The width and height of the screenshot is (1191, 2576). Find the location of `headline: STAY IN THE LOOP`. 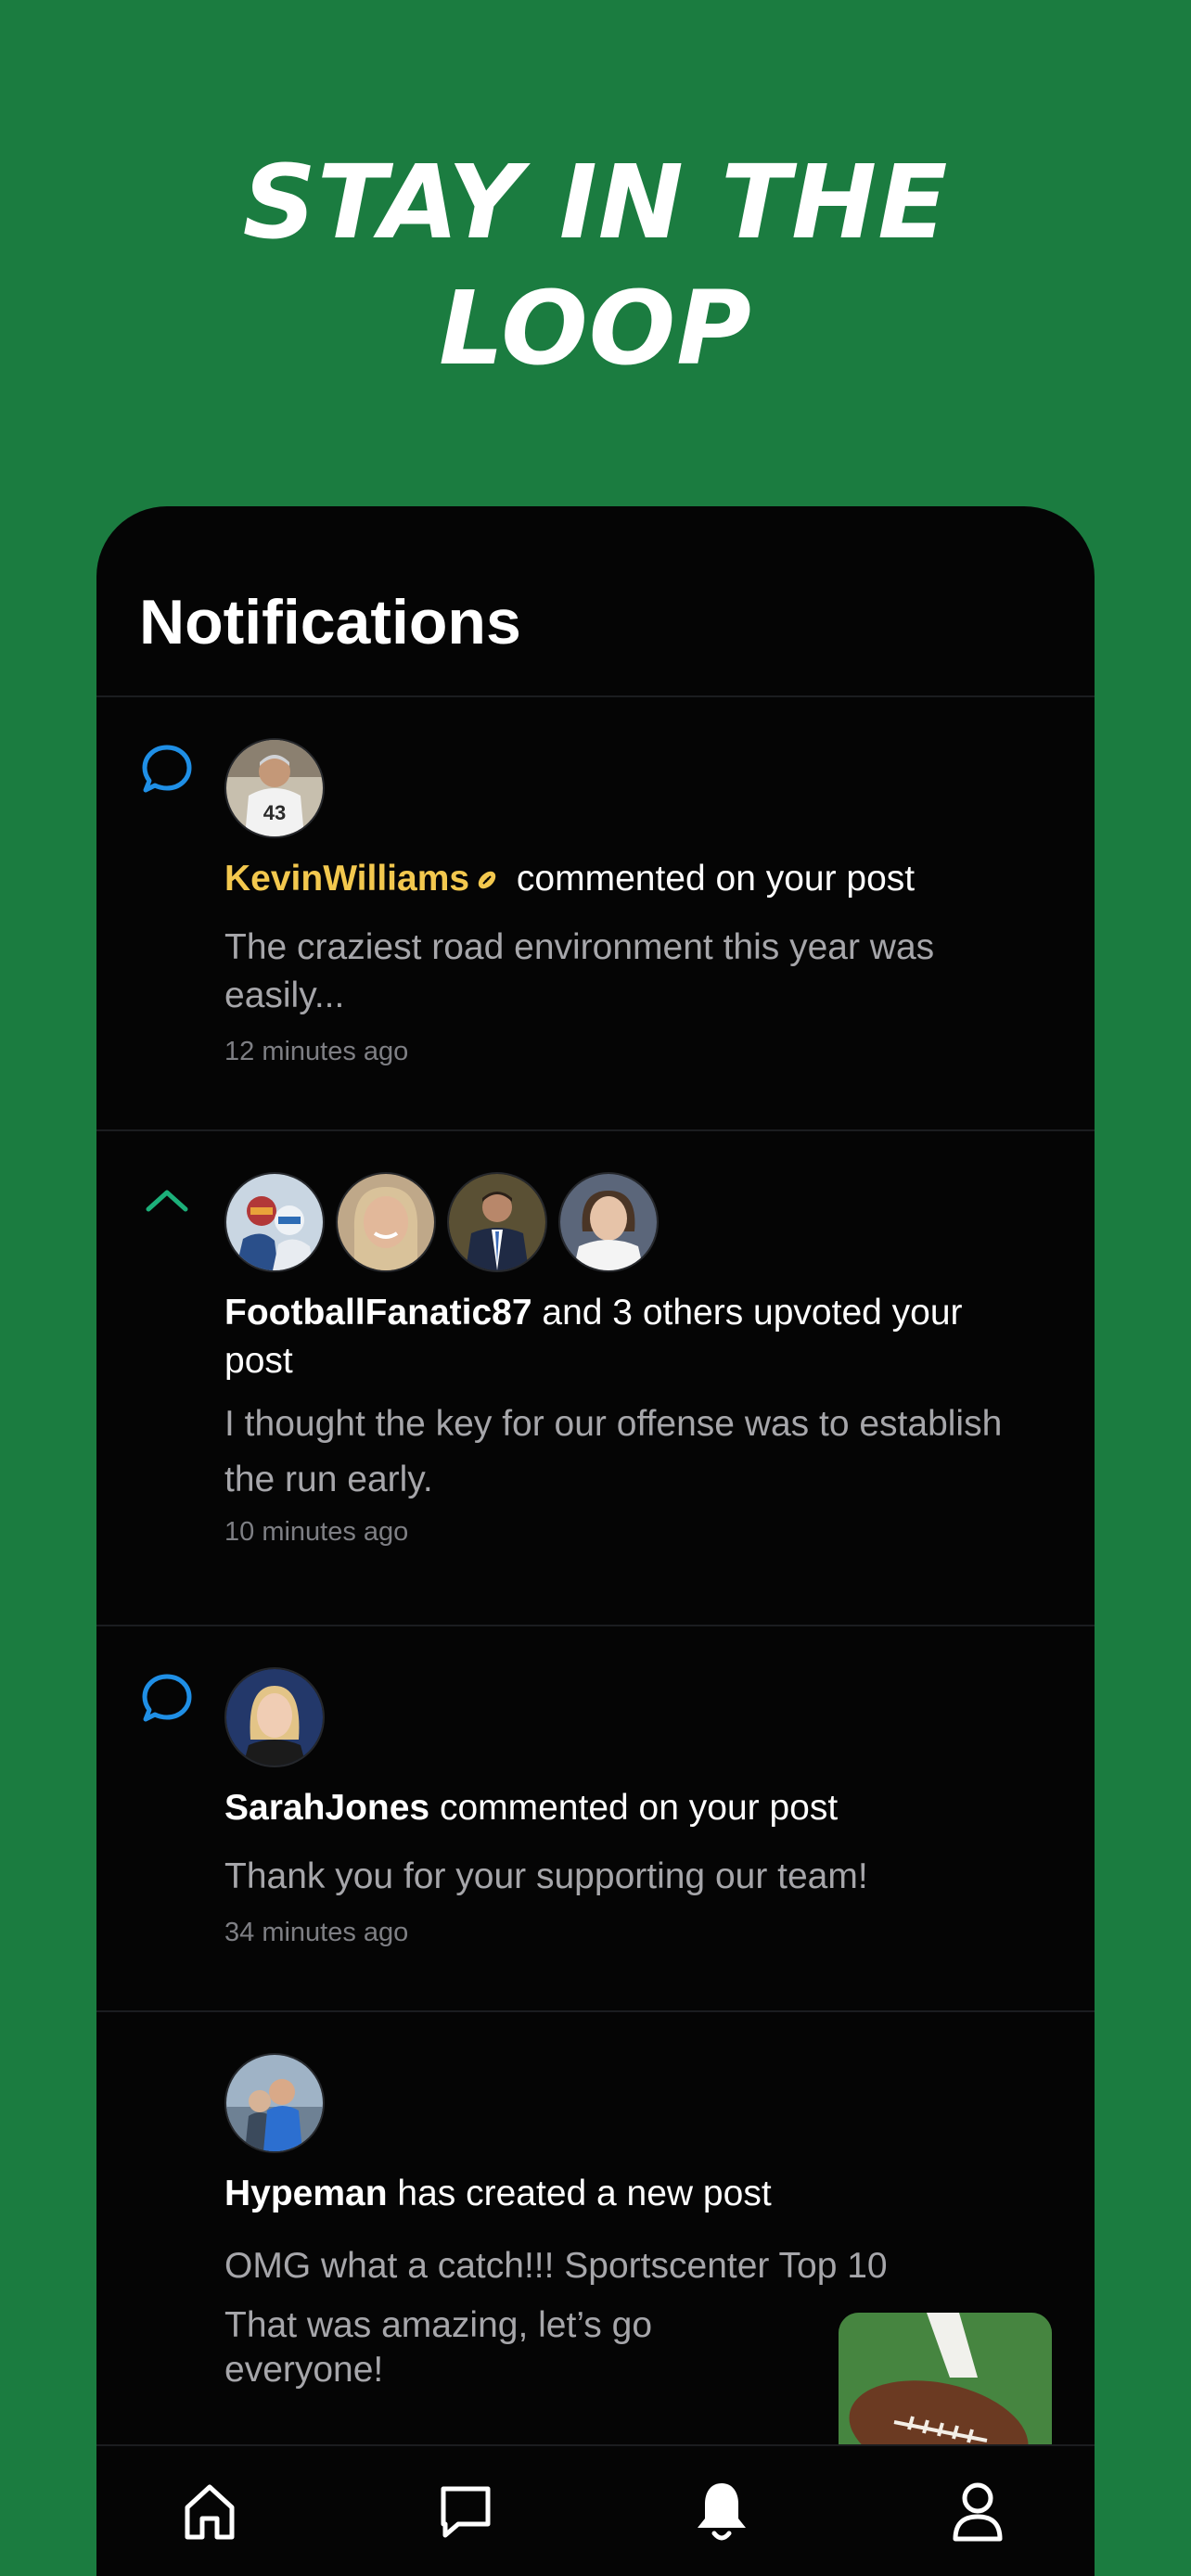

headline: STAY IN THE LOOP is located at coordinates (595, 265).